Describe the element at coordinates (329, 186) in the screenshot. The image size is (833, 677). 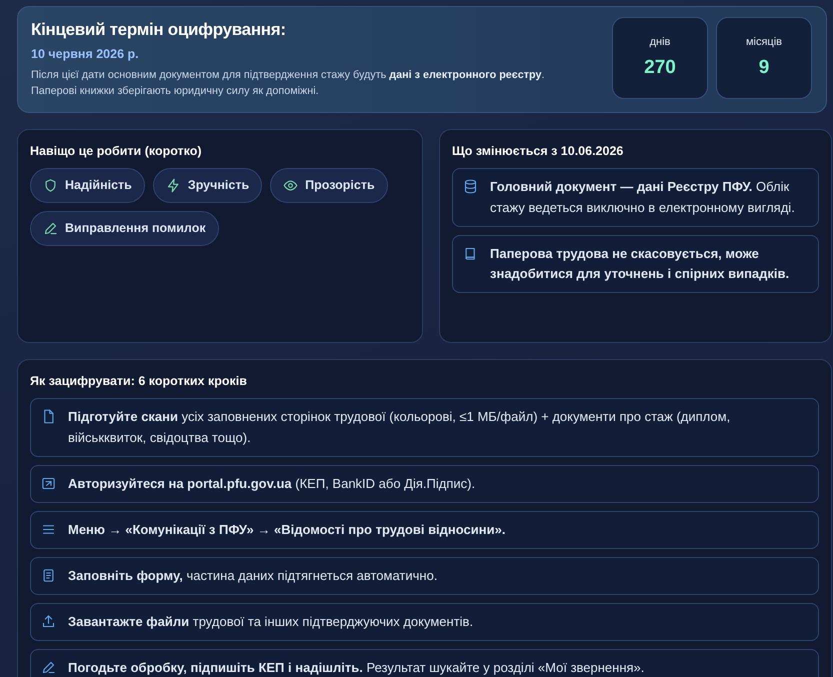
I see `benefit-chip: Прозорість` at that location.